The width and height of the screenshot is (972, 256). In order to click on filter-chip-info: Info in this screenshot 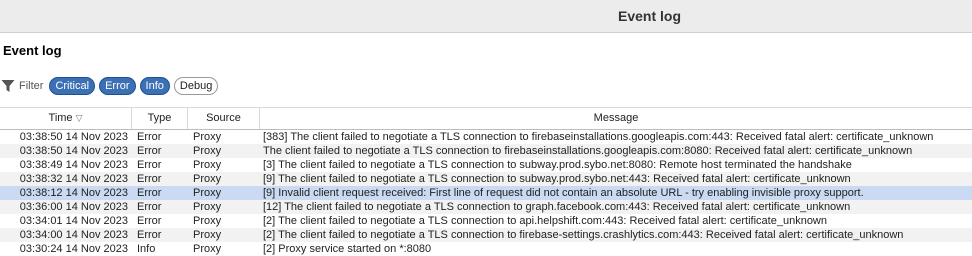, I will do `click(154, 86)`.